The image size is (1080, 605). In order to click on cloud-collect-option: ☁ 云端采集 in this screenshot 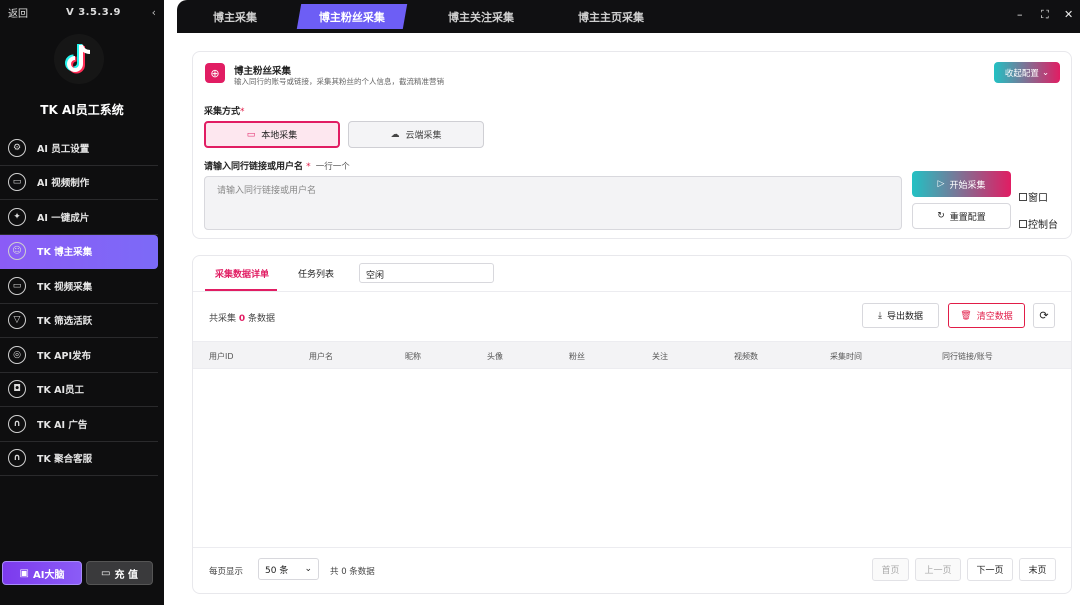, I will do `click(416, 134)`.